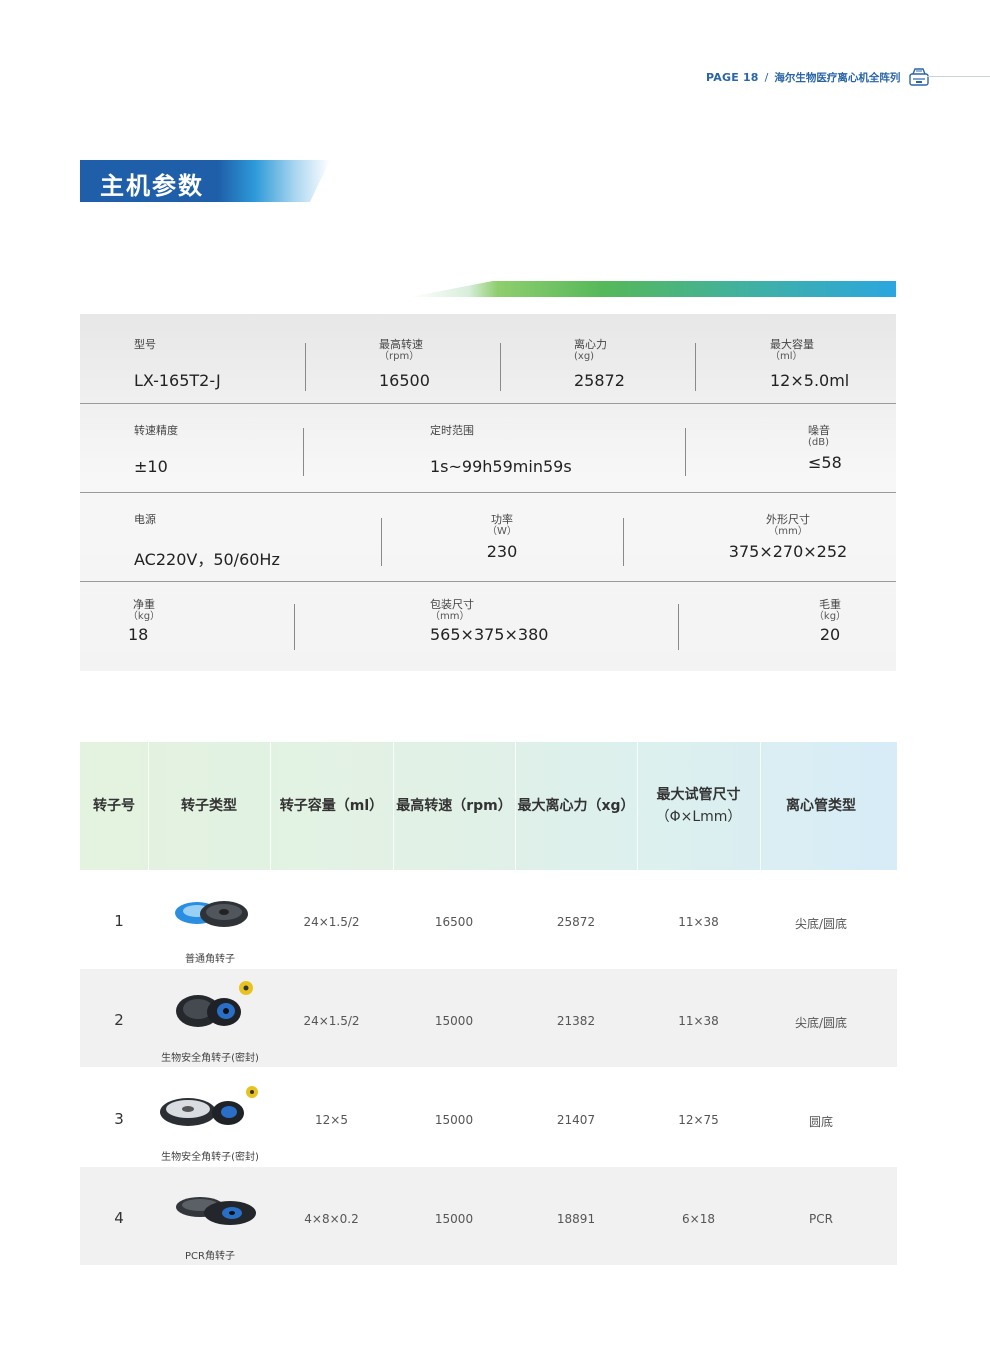 This screenshot has height=1357, width=990. What do you see at coordinates (404, 364) in the screenshot?
I see `spec-cell-max-speed: 最高转速 （rpm） 16500` at bounding box center [404, 364].